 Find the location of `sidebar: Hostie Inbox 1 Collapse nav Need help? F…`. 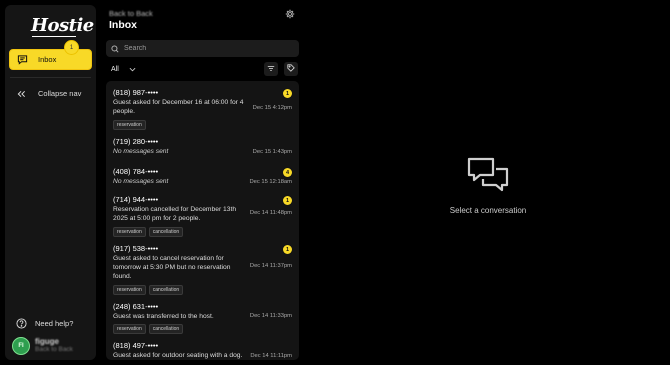

sidebar: Hostie Inbox 1 Collapse nav Need help? F… is located at coordinates (50, 182).